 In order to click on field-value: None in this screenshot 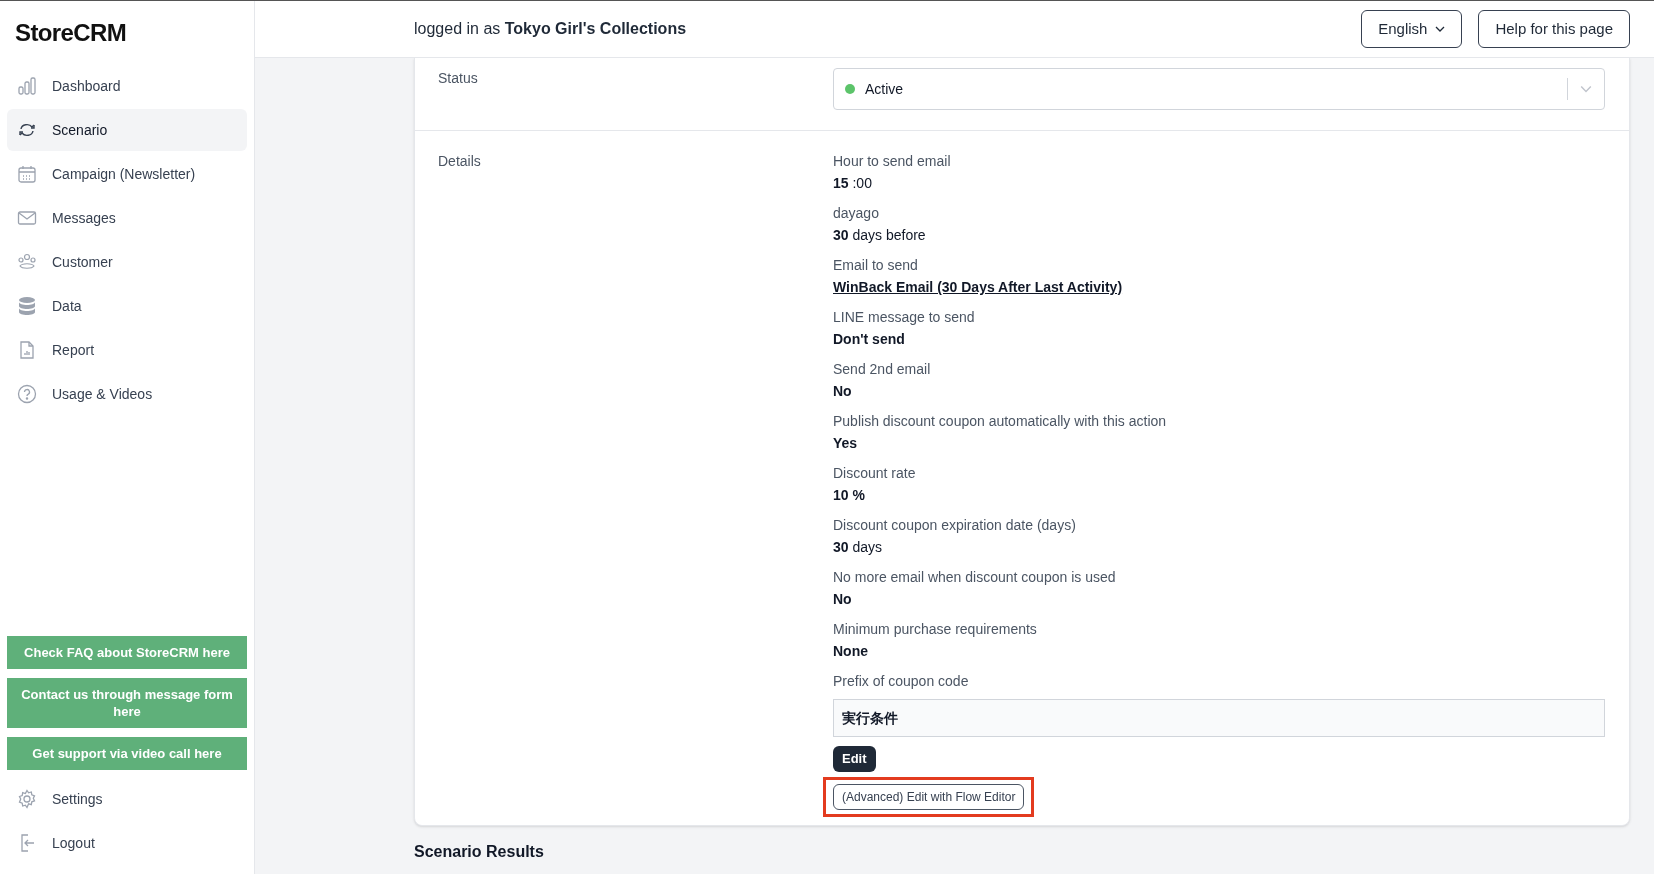, I will do `click(850, 651)`.